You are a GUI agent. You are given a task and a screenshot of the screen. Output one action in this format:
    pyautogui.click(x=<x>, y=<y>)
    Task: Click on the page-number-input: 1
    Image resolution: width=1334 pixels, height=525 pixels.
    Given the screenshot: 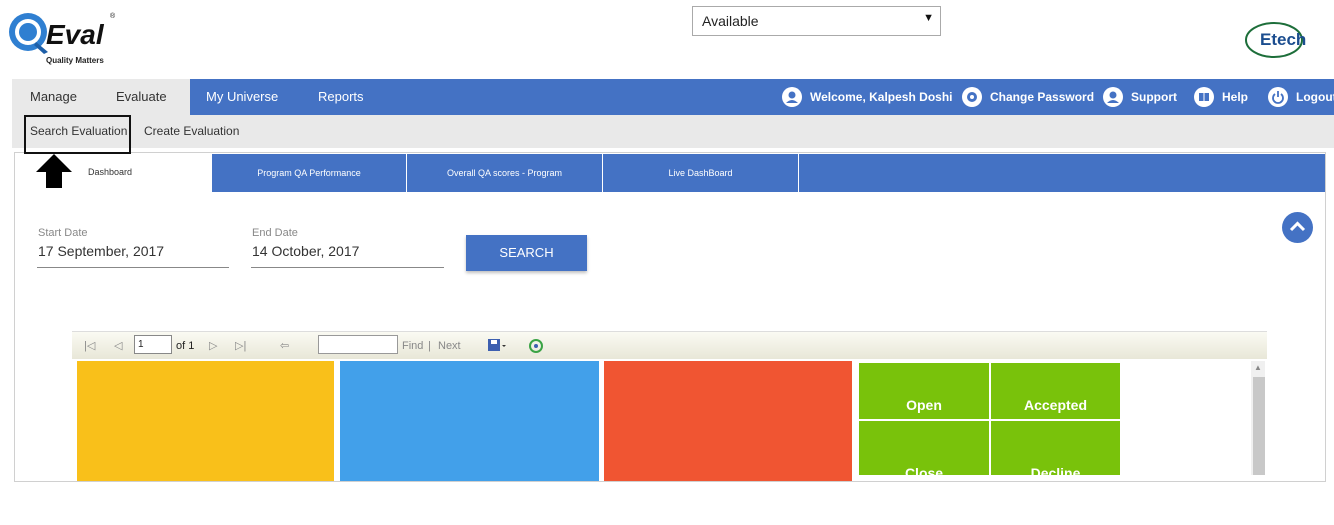 What is the action you would take?
    pyautogui.click(x=153, y=344)
    